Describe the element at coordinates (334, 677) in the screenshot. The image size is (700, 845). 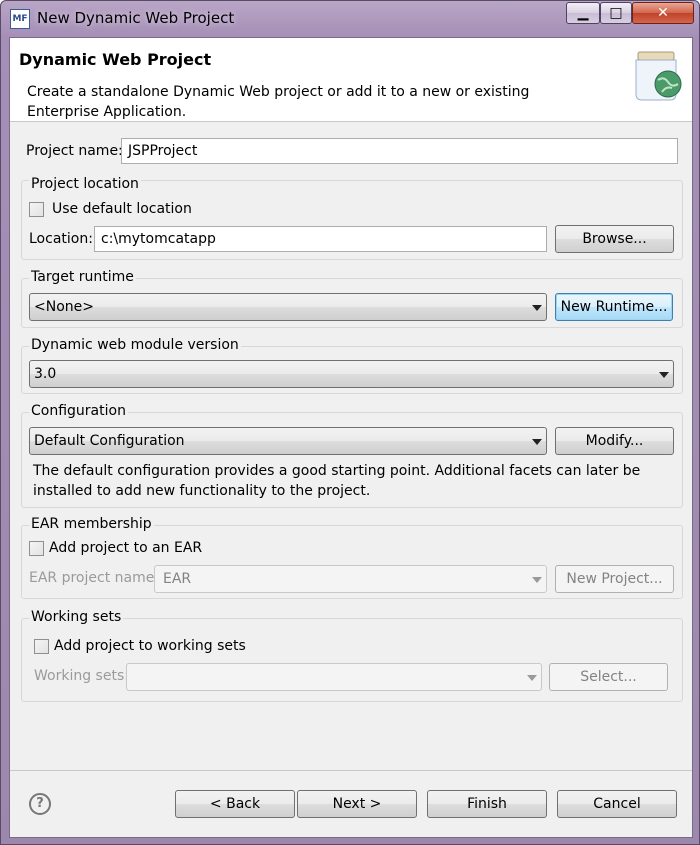
I see `working-sets-select` at that location.